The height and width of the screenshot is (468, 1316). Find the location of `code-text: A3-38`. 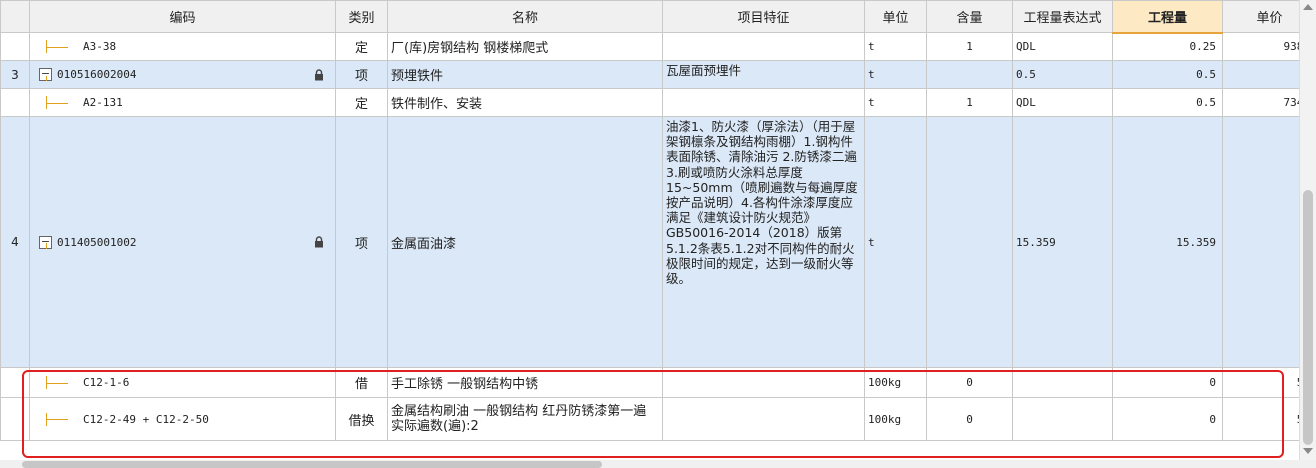

code-text: A3-38 is located at coordinates (100, 46).